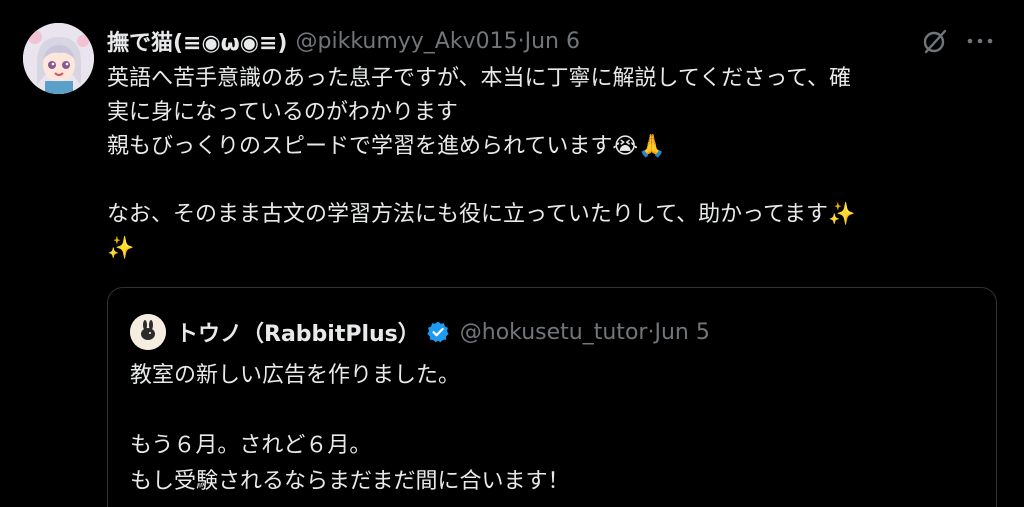  Describe the element at coordinates (552, 181) in the screenshot. I see `tweet-blank-line` at that location.